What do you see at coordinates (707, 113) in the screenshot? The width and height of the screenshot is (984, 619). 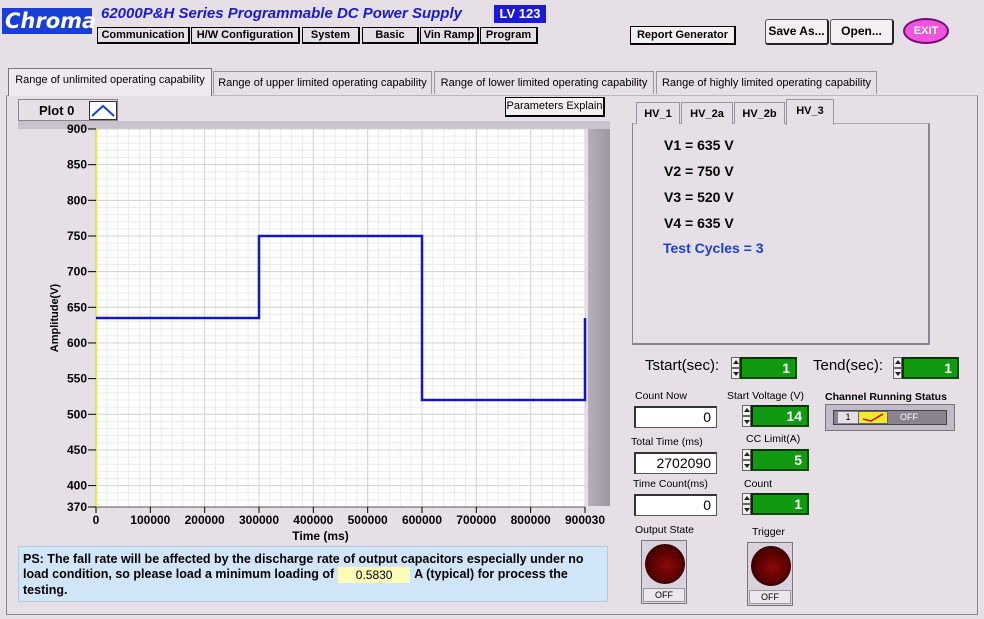 I see `tab-hv-2a: HV_2a` at bounding box center [707, 113].